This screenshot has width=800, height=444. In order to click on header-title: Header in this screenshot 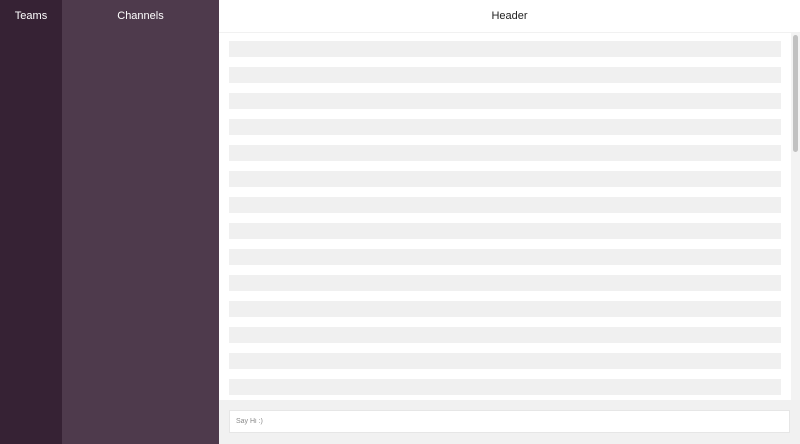, I will do `click(509, 16)`.